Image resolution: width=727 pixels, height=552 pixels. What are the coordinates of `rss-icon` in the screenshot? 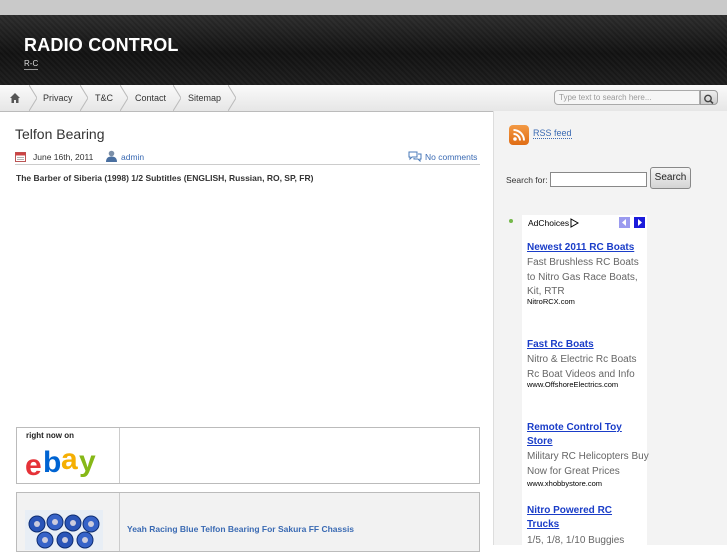 It's located at (519, 135).